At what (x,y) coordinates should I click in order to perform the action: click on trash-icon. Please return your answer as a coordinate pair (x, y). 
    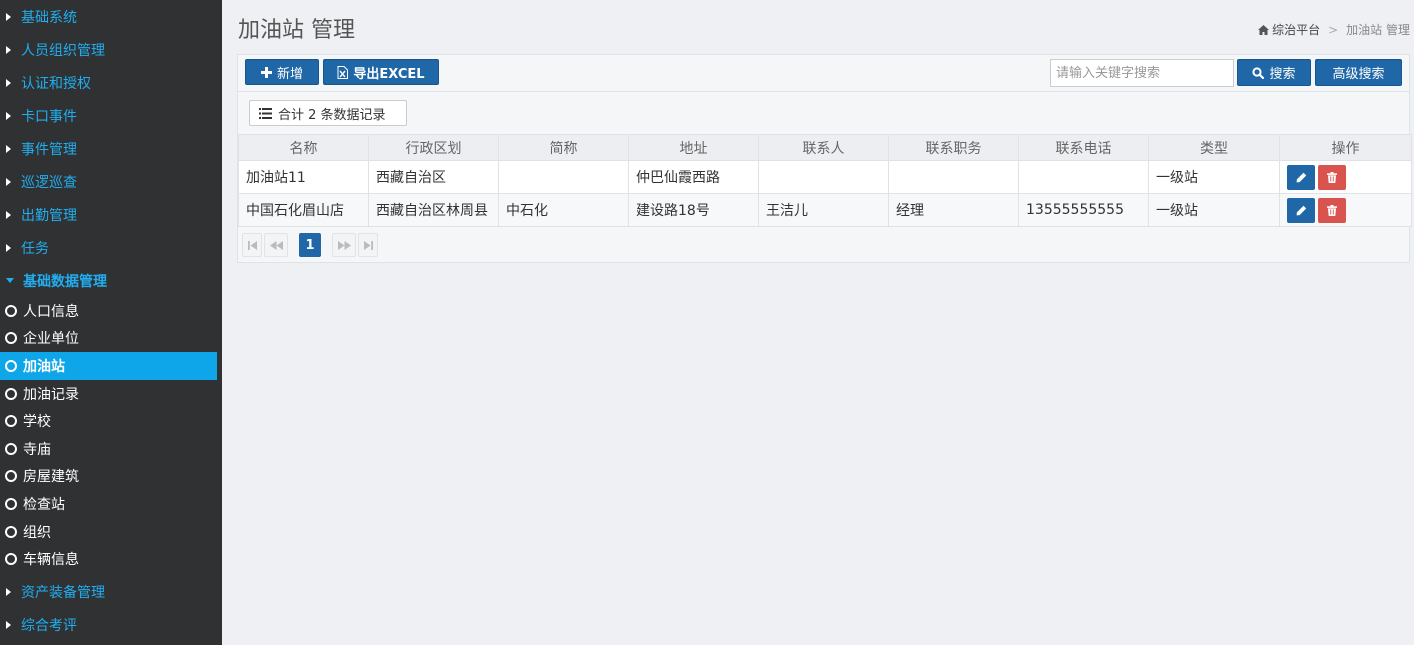
    Looking at the image, I should click on (1332, 210).